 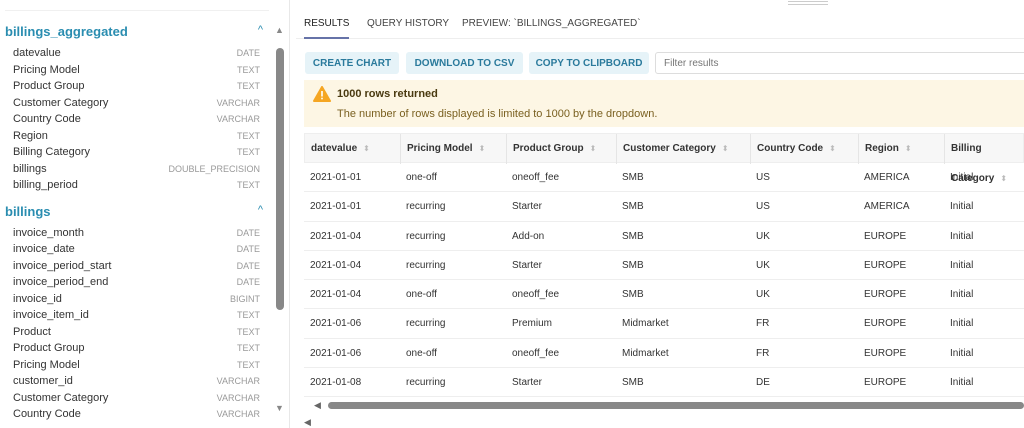 What do you see at coordinates (808, 3) in the screenshot?
I see `resize-handle` at bounding box center [808, 3].